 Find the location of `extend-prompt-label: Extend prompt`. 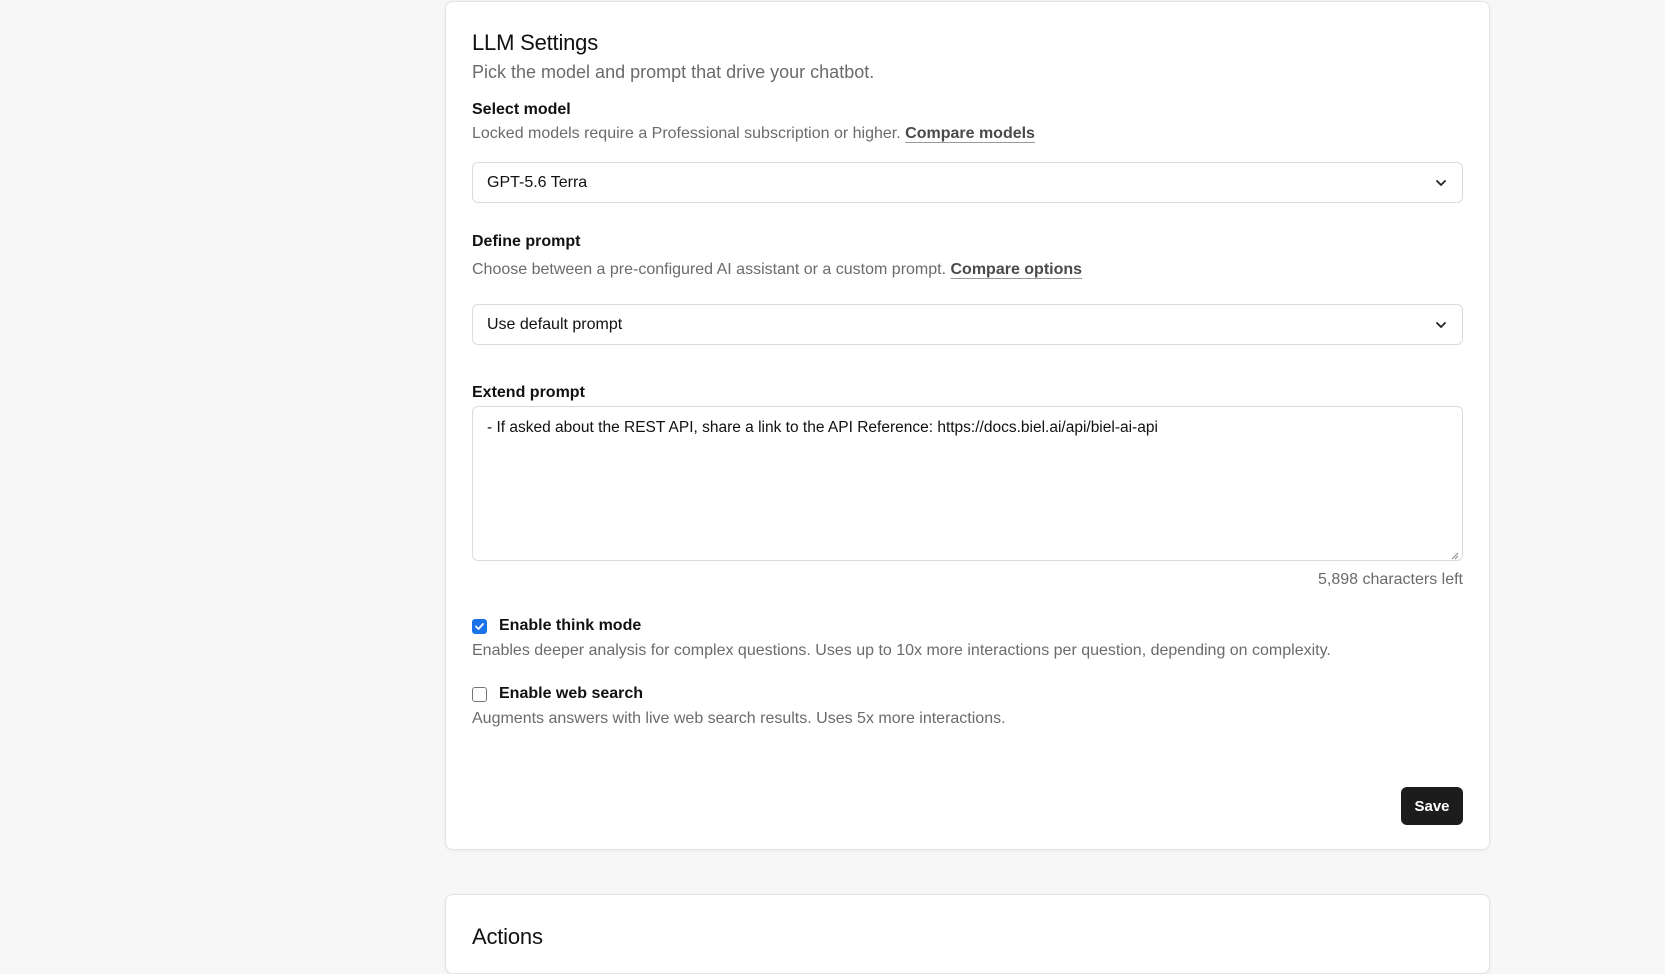

extend-prompt-label: Extend prompt is located at coordinates (528, 392).